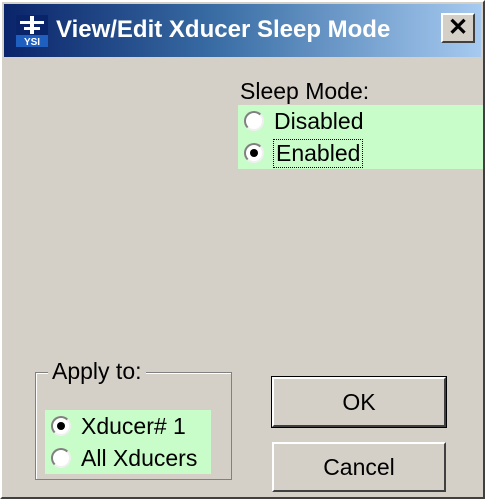  I want to click on close-icon: ✕, so click(458, 27).